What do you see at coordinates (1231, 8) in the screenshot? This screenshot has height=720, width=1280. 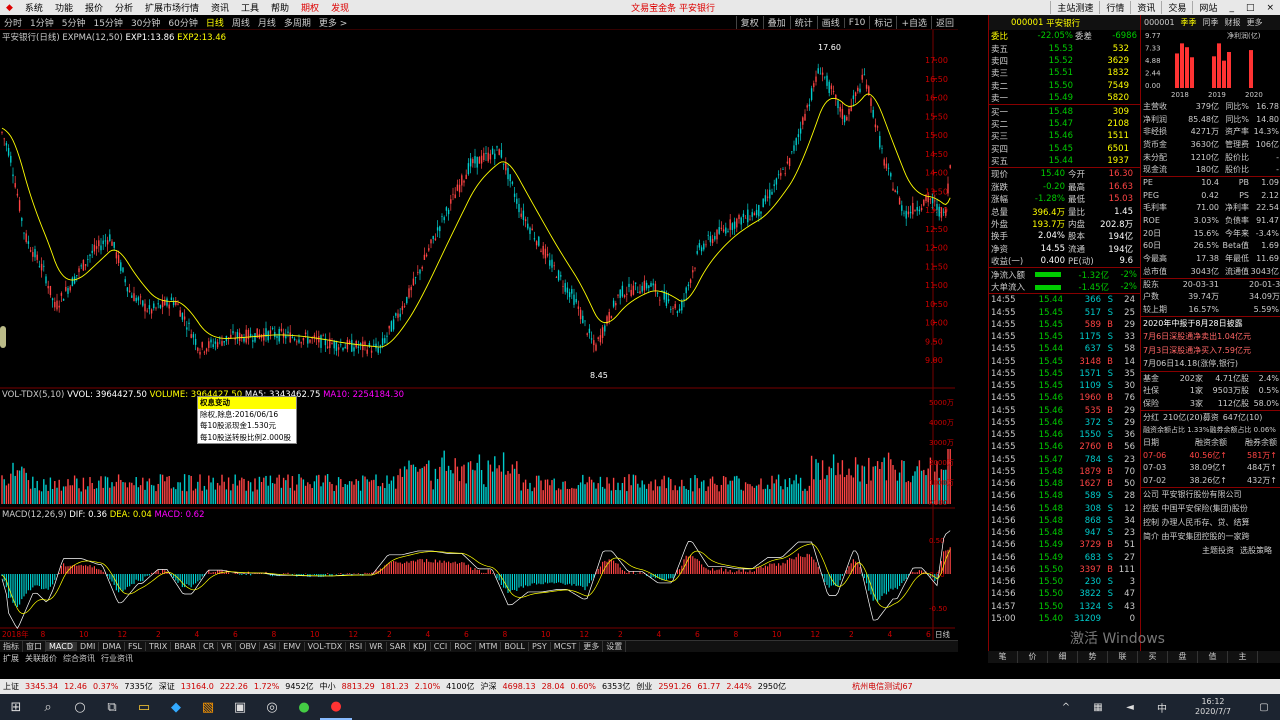 I see `window-control-icon: _` at bounding box center [1231, 8].